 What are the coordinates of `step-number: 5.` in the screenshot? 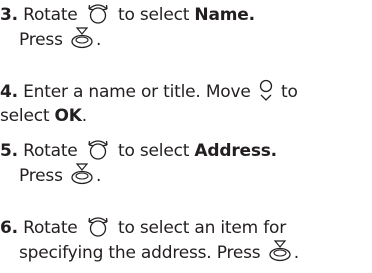 It's located at (9, 151).